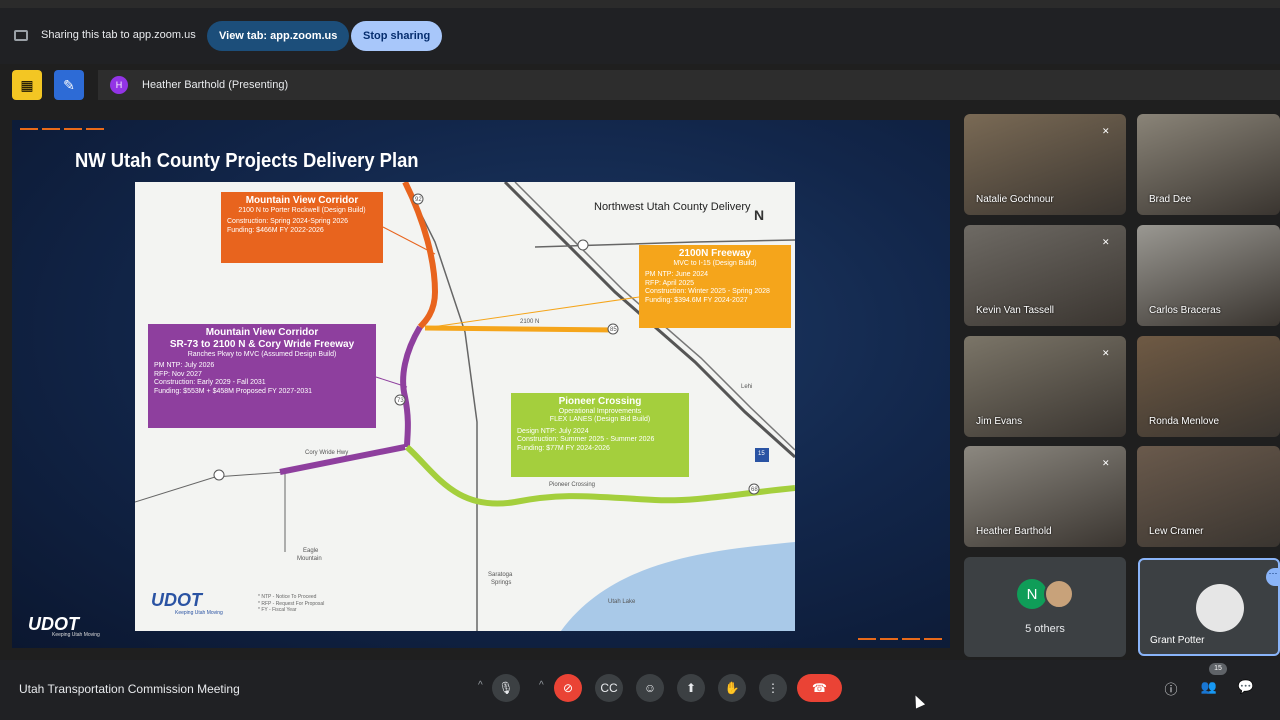  I want to click on leave-call-button: ☎, so click(819, 688).